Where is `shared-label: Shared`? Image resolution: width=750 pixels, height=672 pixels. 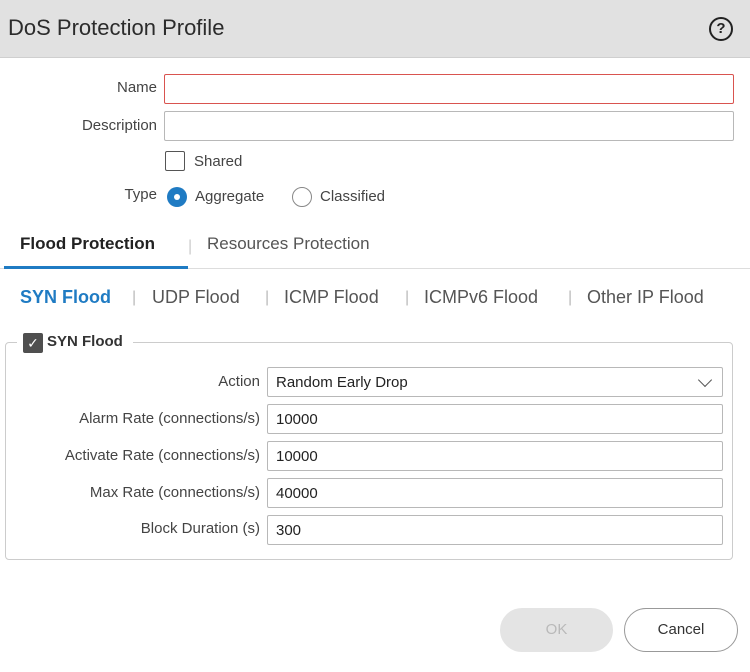 shared-label: Shared is located at coordinates (218, 161).